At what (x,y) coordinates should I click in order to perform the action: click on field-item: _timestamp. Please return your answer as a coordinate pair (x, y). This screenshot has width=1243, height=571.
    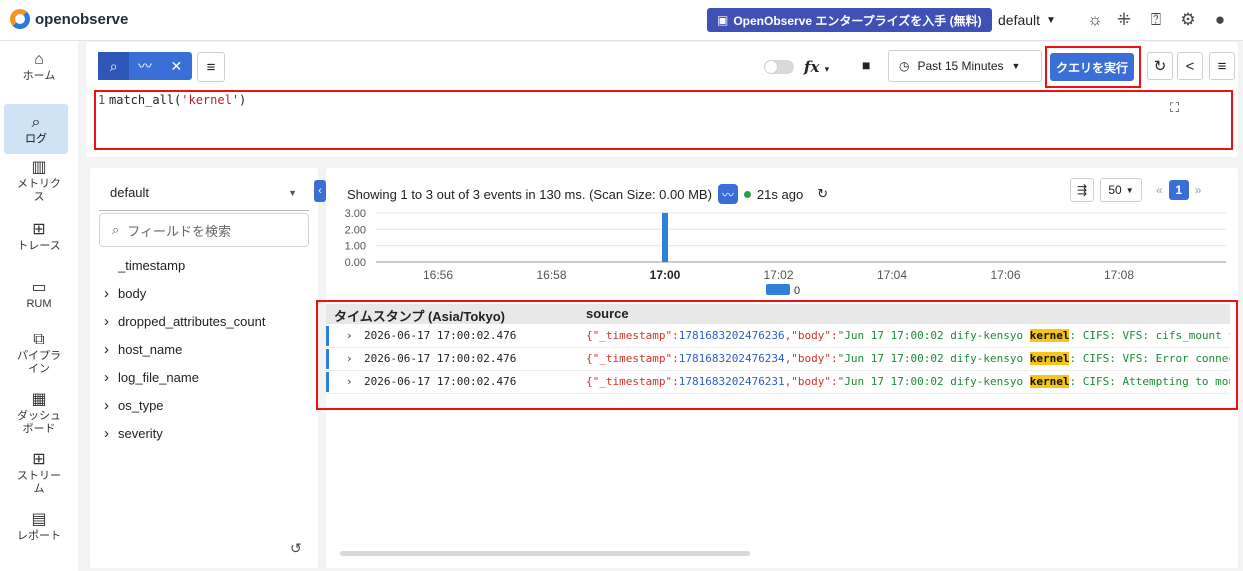
    Looking at the image, I should click on (151, 265).